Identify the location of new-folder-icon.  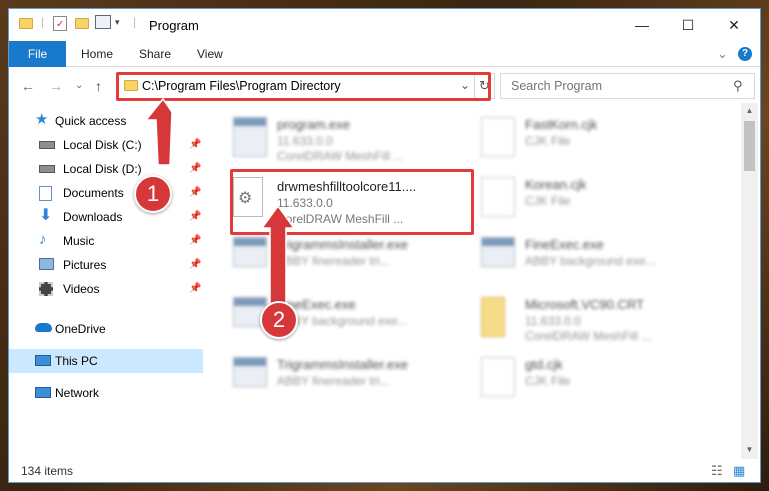
(82, 23).